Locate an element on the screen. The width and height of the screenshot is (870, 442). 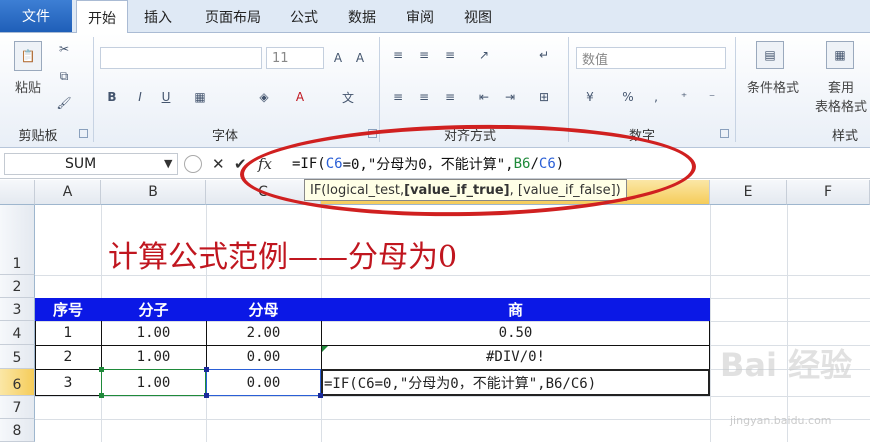
col-header-b: B is located at coordinates (153, 192).